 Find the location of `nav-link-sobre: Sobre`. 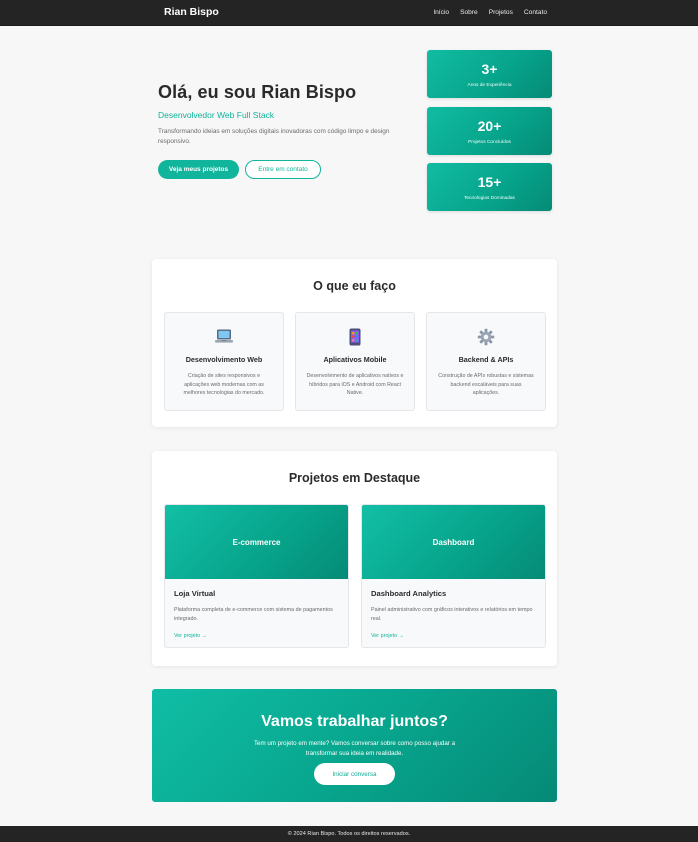

nav-link-sobre: Sobre is located at coordinates (469, 12).